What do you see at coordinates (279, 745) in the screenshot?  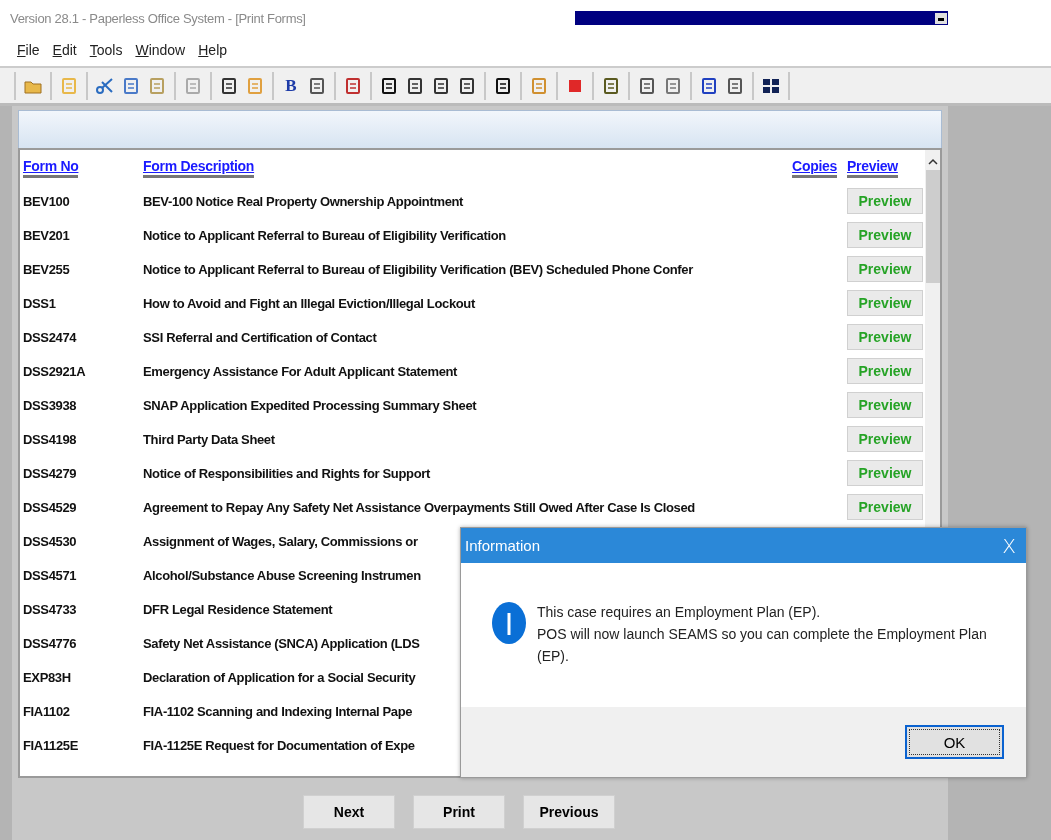 I see `form-description: FIA-1125E Request for Documentation of Expe` at bounding box center [279, 745].